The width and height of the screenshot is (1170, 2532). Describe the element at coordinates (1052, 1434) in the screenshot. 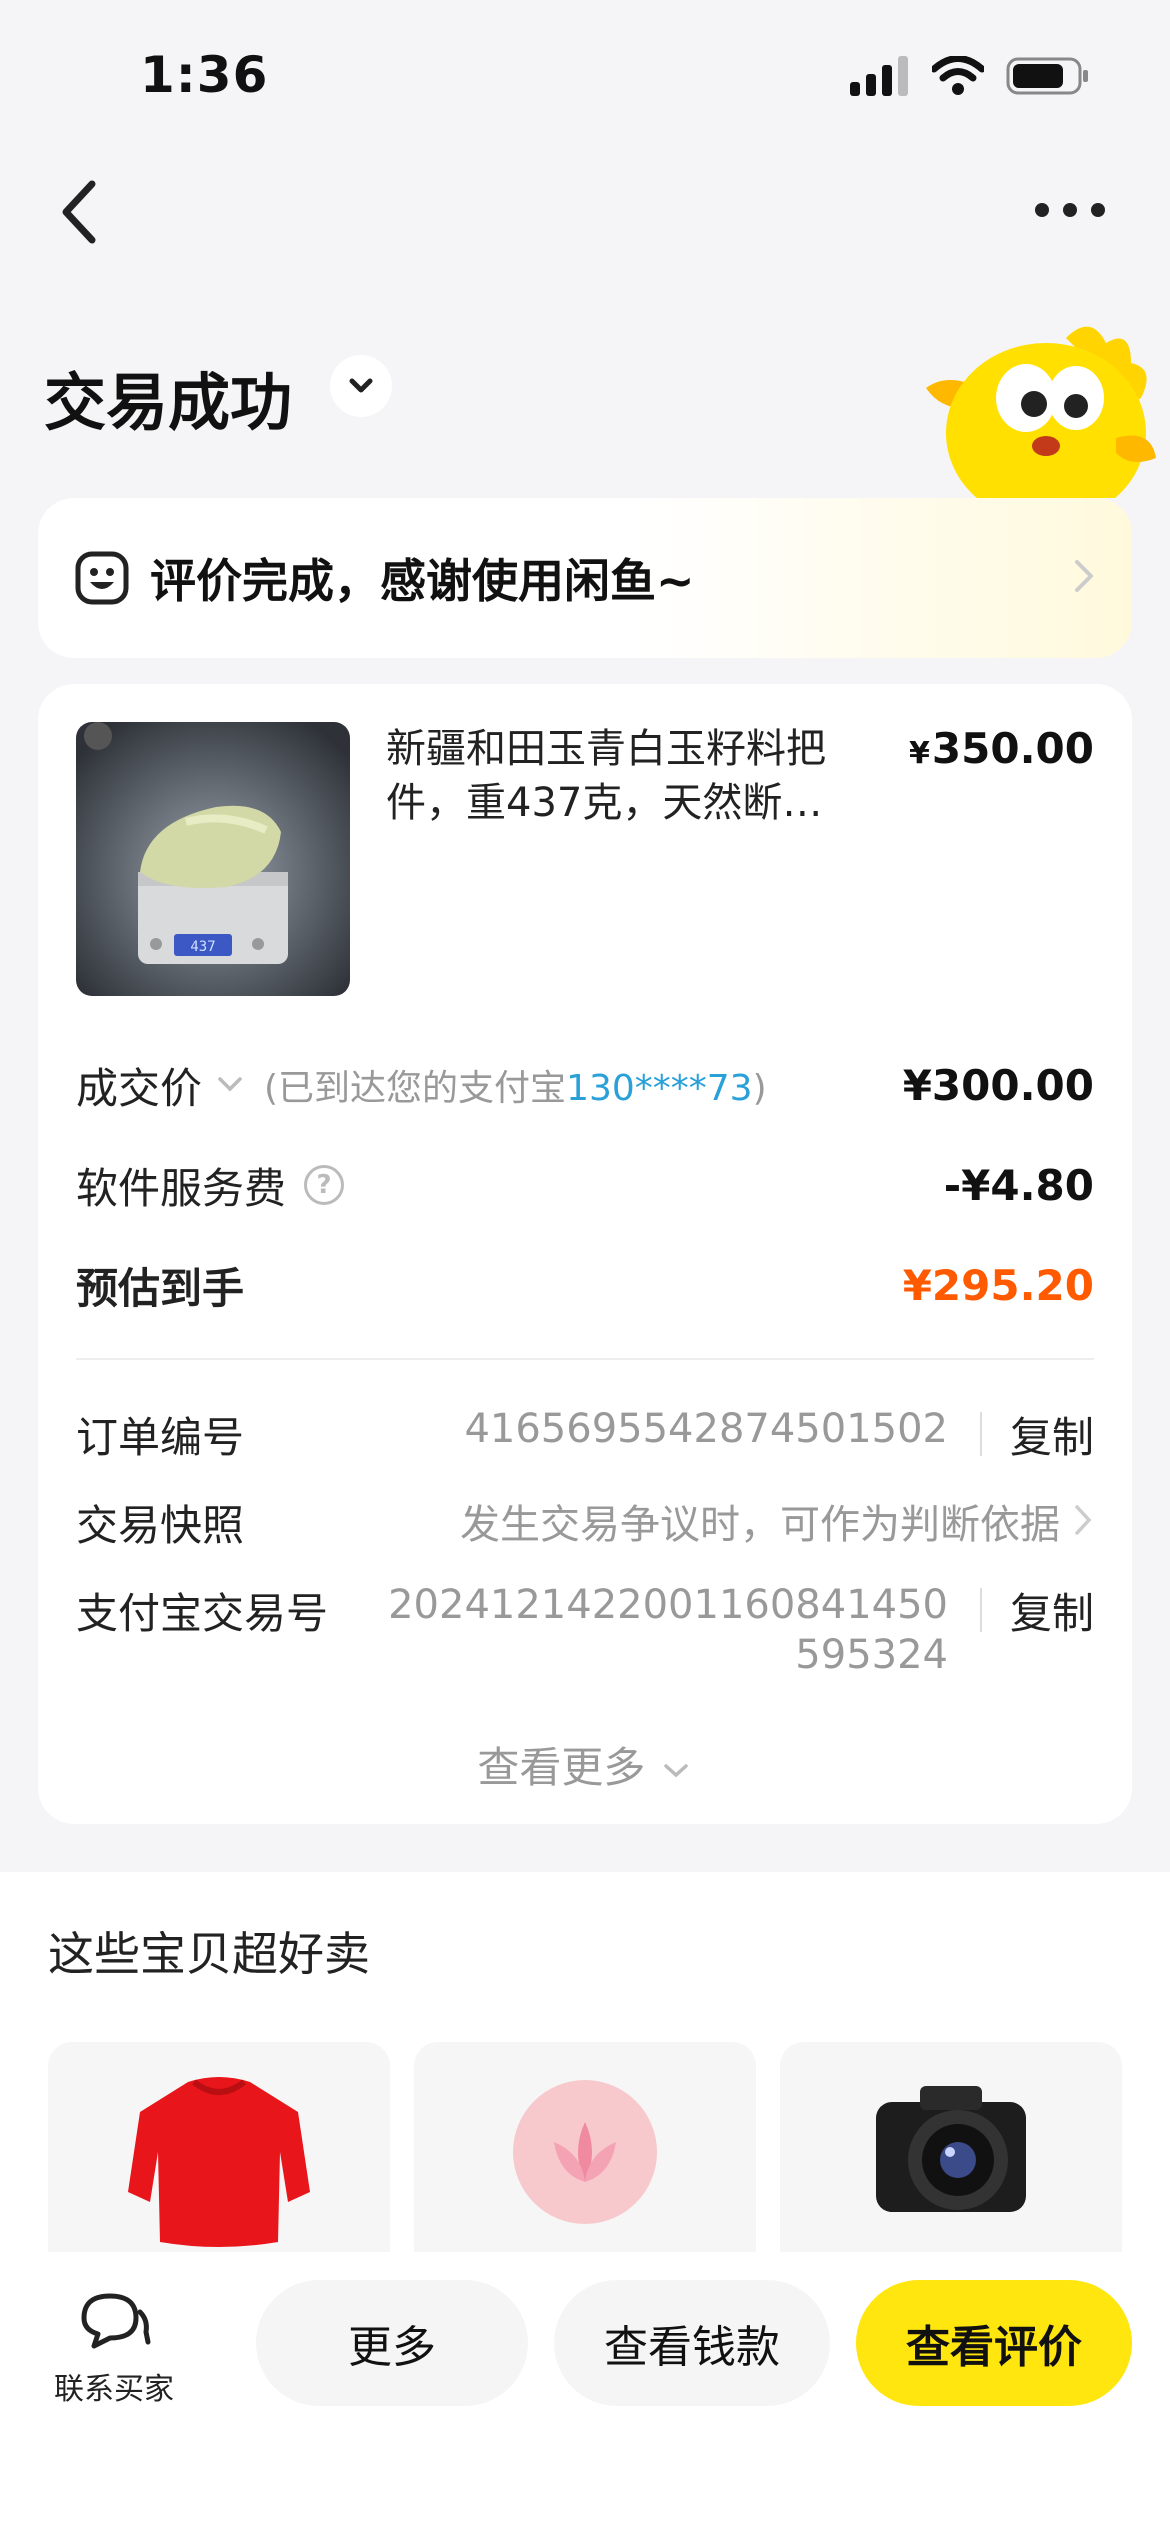

I see `copy-order-number-button: 复制` at that location.